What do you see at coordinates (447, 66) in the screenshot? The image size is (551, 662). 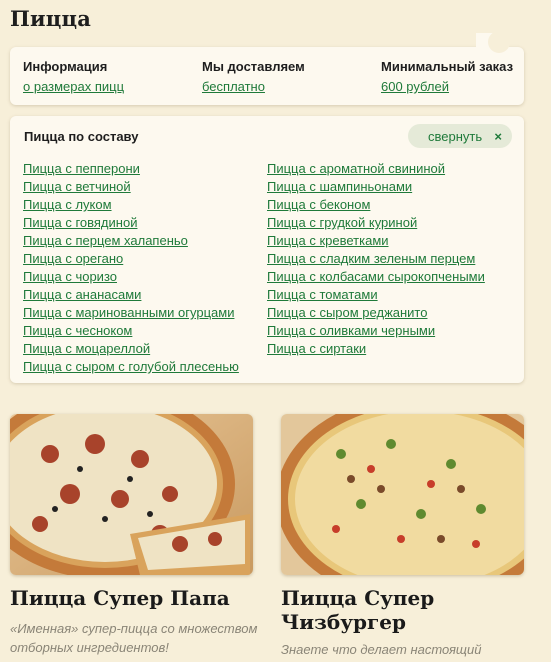 I see `min-order-heading: Минимальный заказ` at bounding box center [447, 66].